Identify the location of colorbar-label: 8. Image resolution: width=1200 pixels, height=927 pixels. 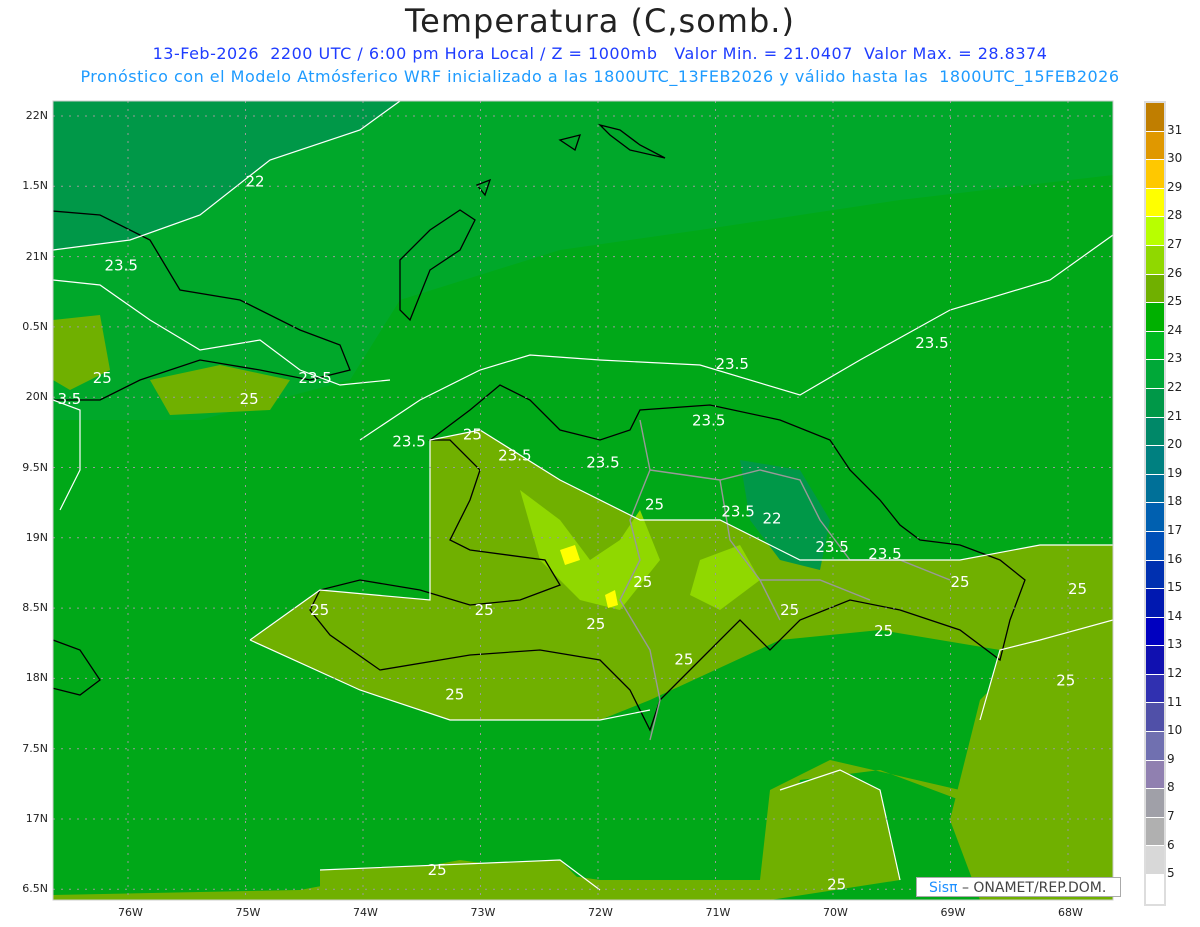
(1171, 787).